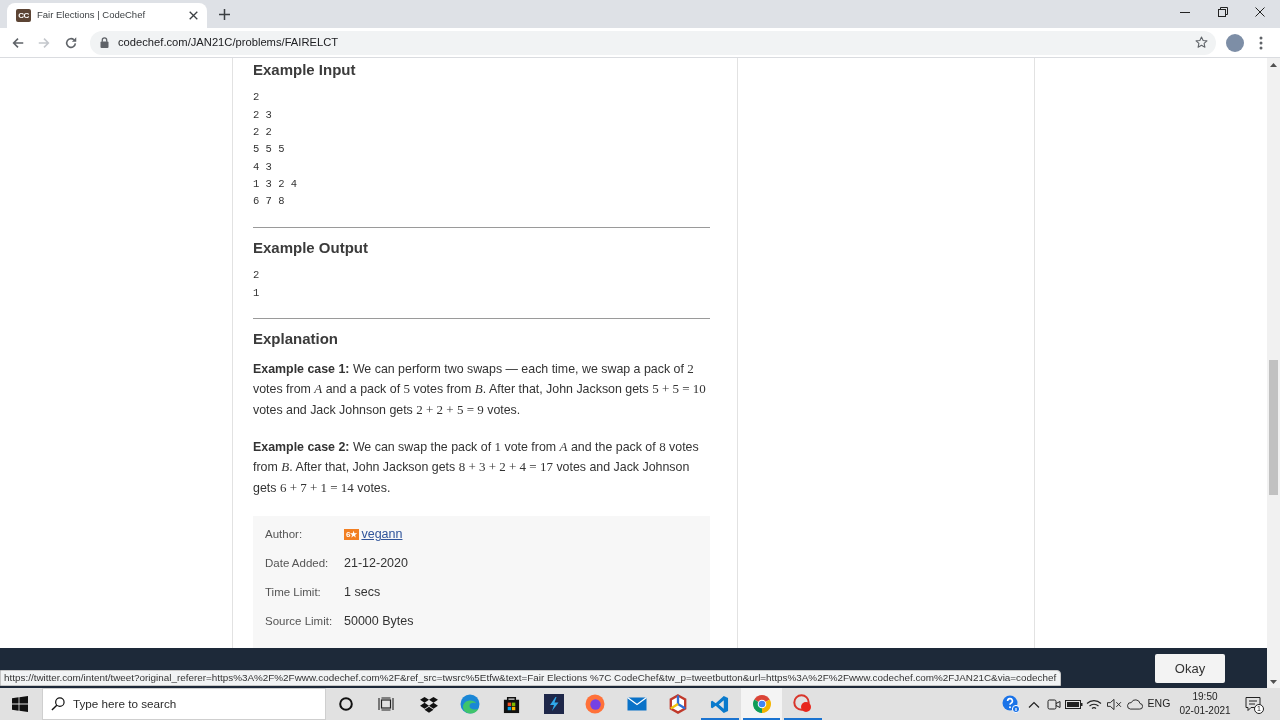 The width and height of the screenshot is (1280, 720). I want to click on author-link: vegann, so click(382, 534).